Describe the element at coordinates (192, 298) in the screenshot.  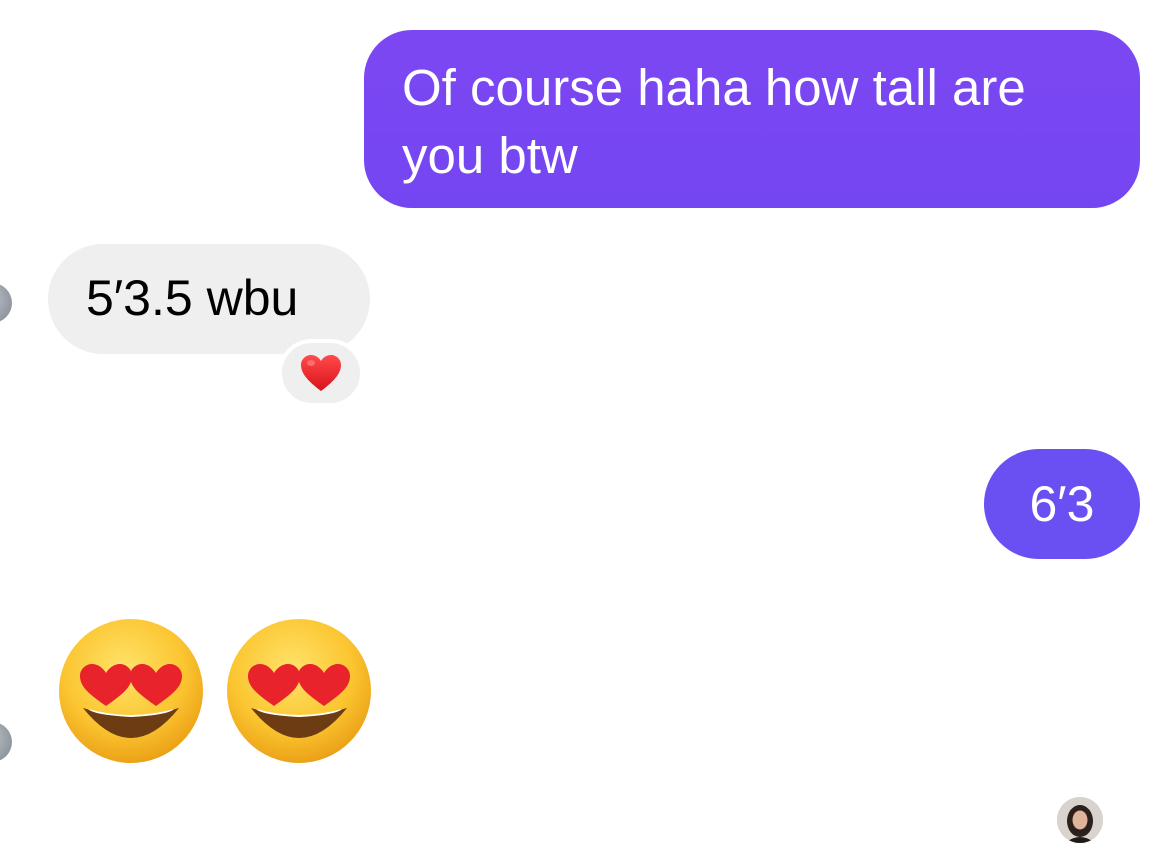
I see `incoming-message-text: 5′3.5 wbu` at that location.